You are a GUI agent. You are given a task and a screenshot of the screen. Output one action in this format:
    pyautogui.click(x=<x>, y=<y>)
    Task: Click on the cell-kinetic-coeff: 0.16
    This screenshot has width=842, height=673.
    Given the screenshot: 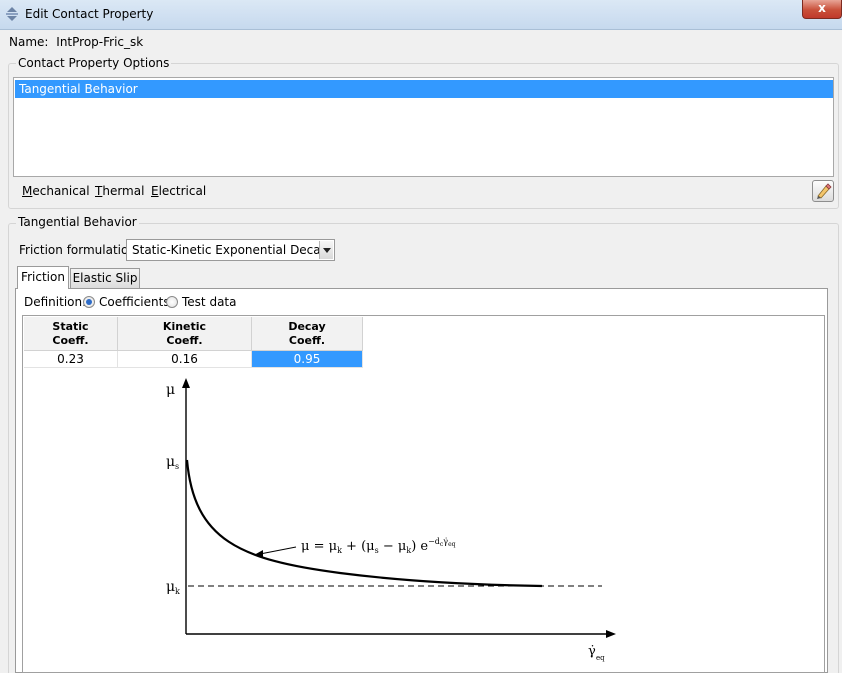 What is the action you would take?
    pyautogui.click(x=185, y=359)
    